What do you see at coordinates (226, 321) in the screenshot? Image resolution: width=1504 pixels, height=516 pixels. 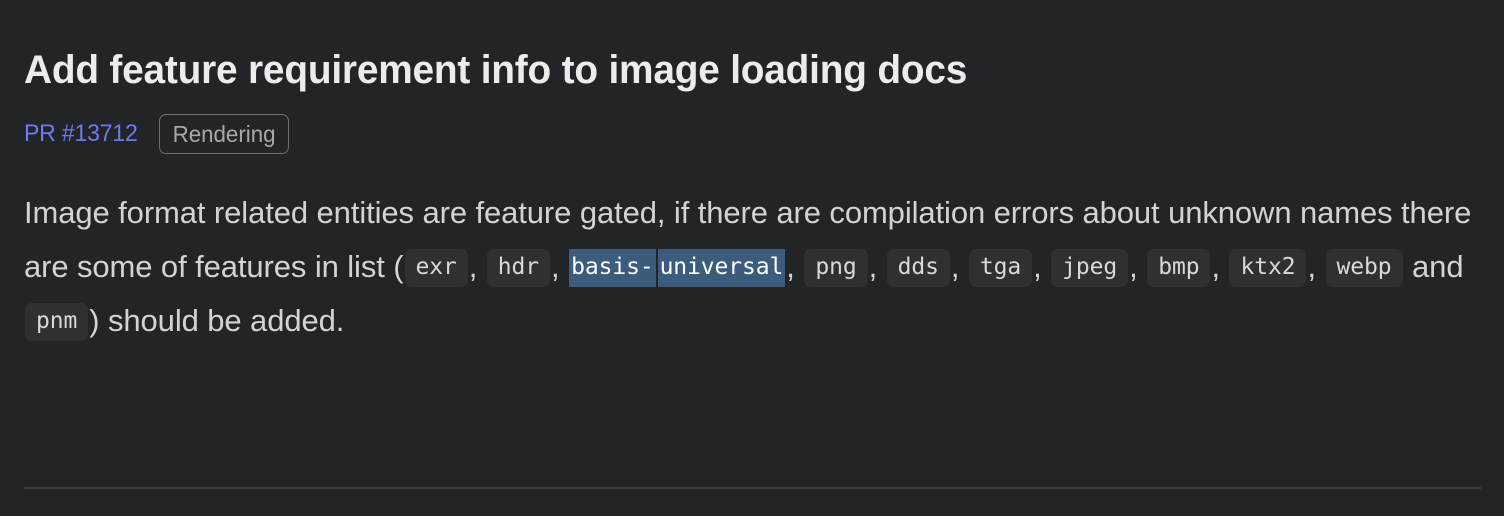 I see `description-text-tail: should be added.` at bounding box center [226, 321].